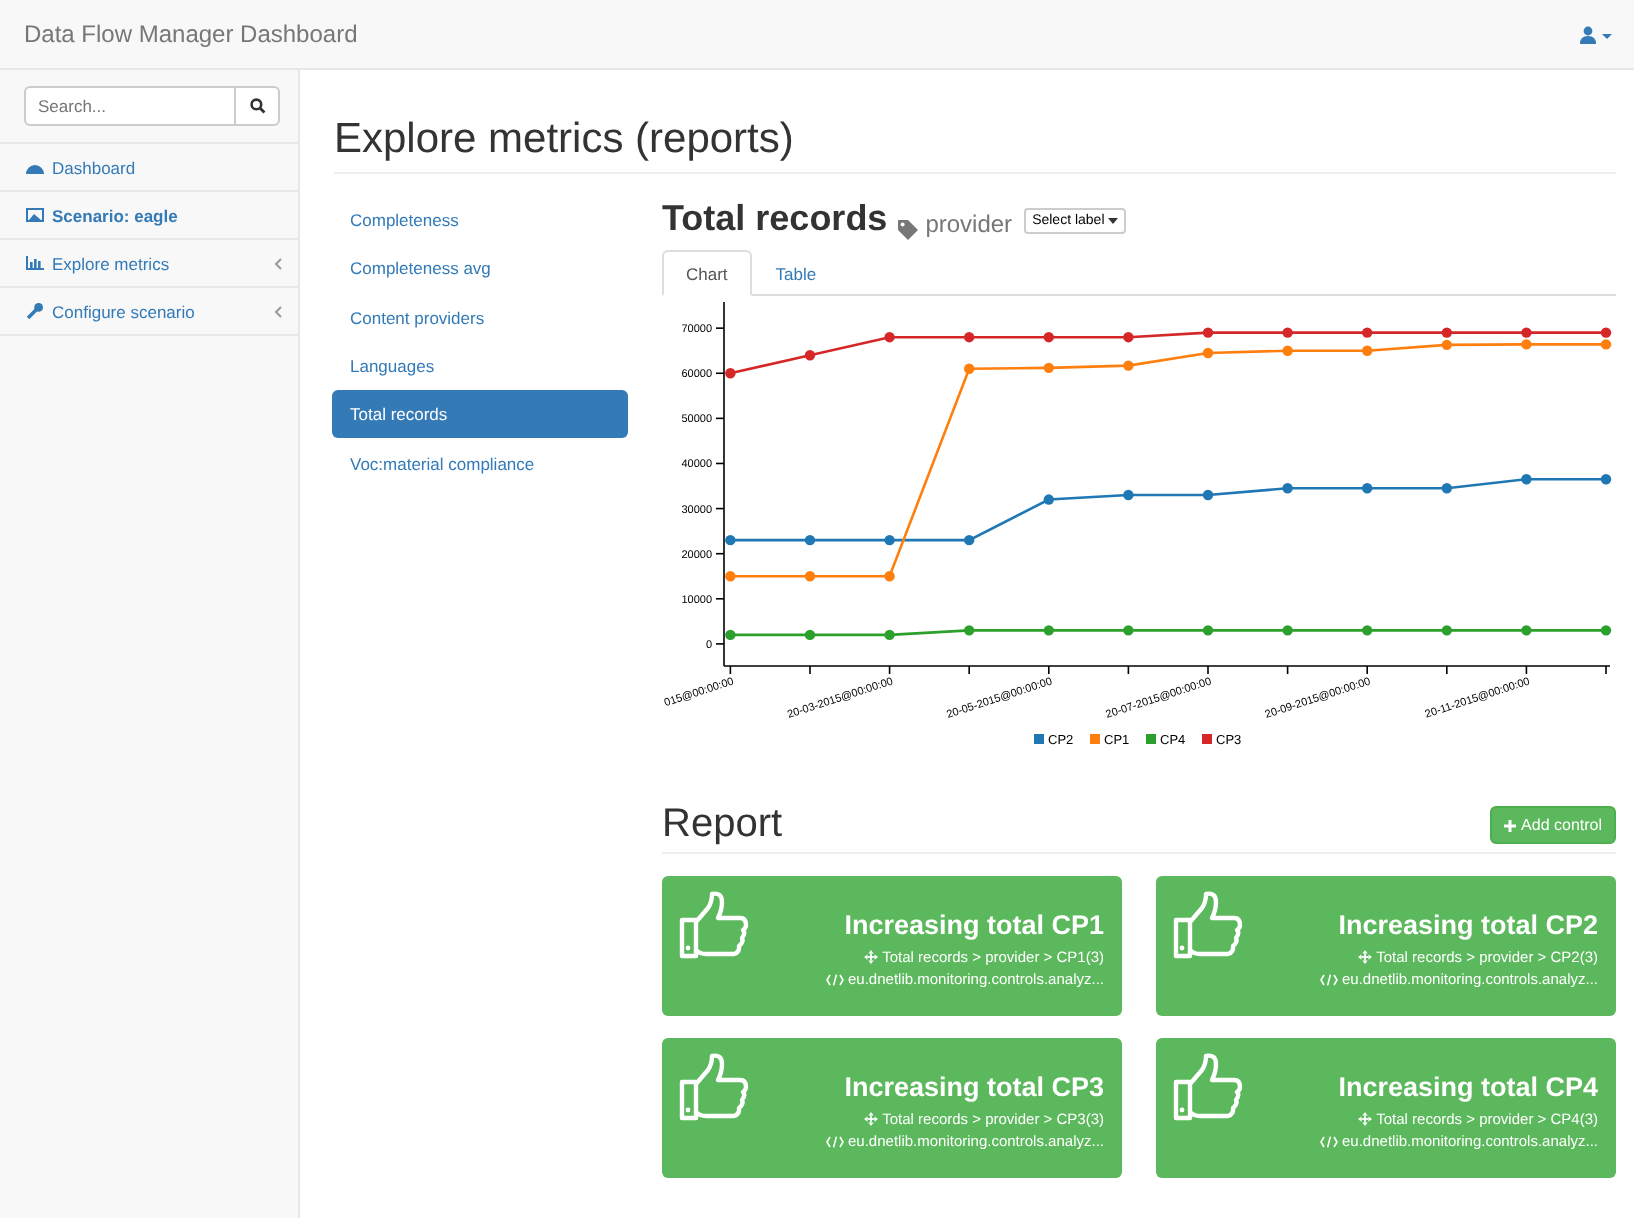 The image size is (1634, 1218). I want to click on sidebar-item: Scenario: eagle, so click(149, 216).